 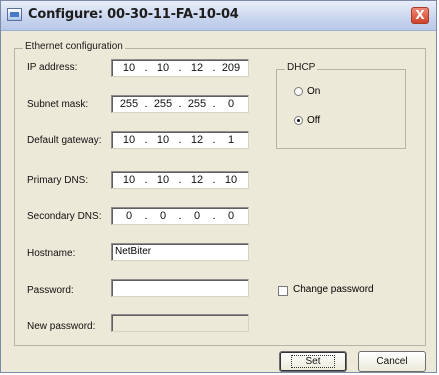 I want to click on secondary-dns-octet-3: 0, so click(x=197, y=216).